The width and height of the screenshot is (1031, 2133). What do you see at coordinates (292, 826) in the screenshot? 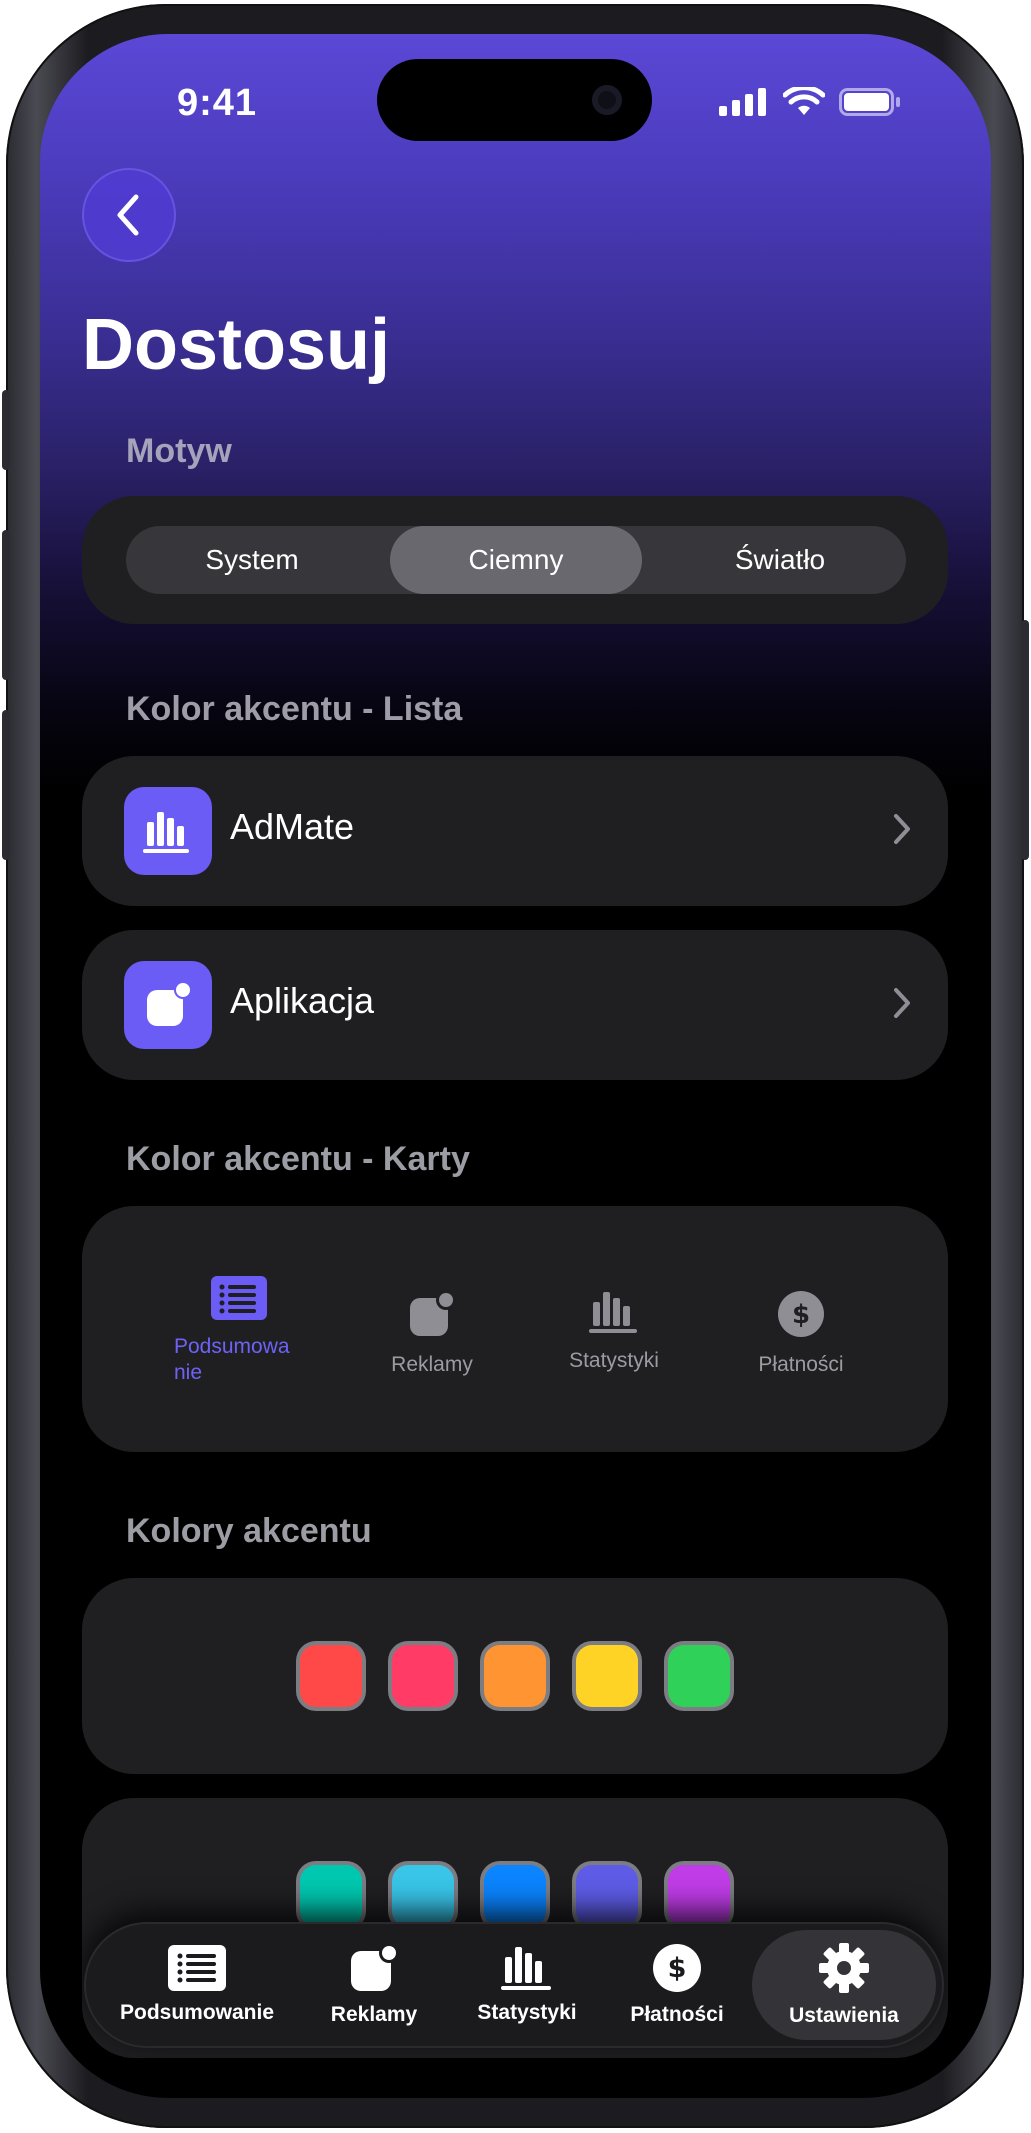
I see `list-item-label: AdMate` at bounding box center [292, 826].